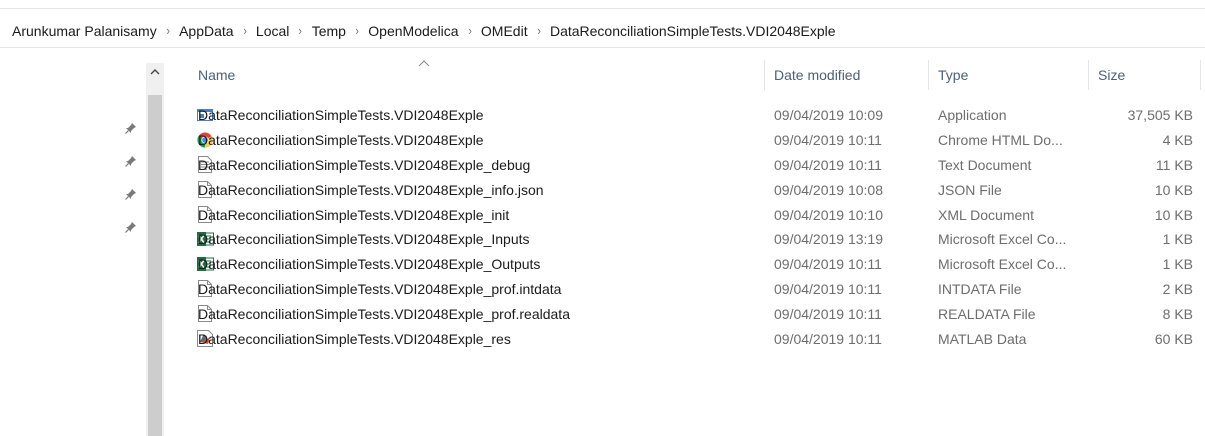  What do you see at coordinates (272, 31) in the screenshot?
I see `breadcrumb-item: Local` at bounding box center [272, 31].